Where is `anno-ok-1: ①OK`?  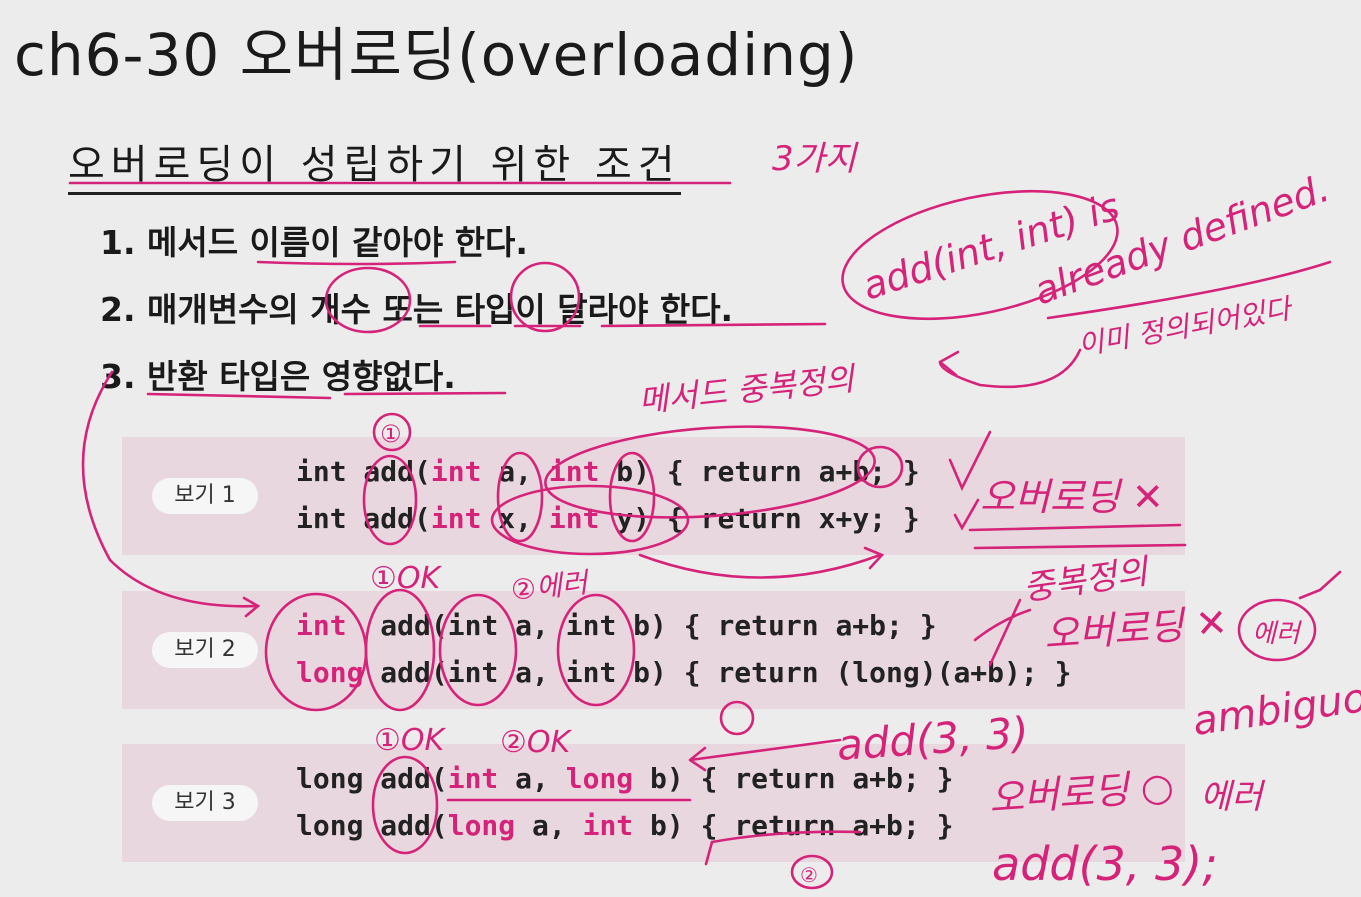
anno-ok-1: ①OK is located at coordinates (406, 578).